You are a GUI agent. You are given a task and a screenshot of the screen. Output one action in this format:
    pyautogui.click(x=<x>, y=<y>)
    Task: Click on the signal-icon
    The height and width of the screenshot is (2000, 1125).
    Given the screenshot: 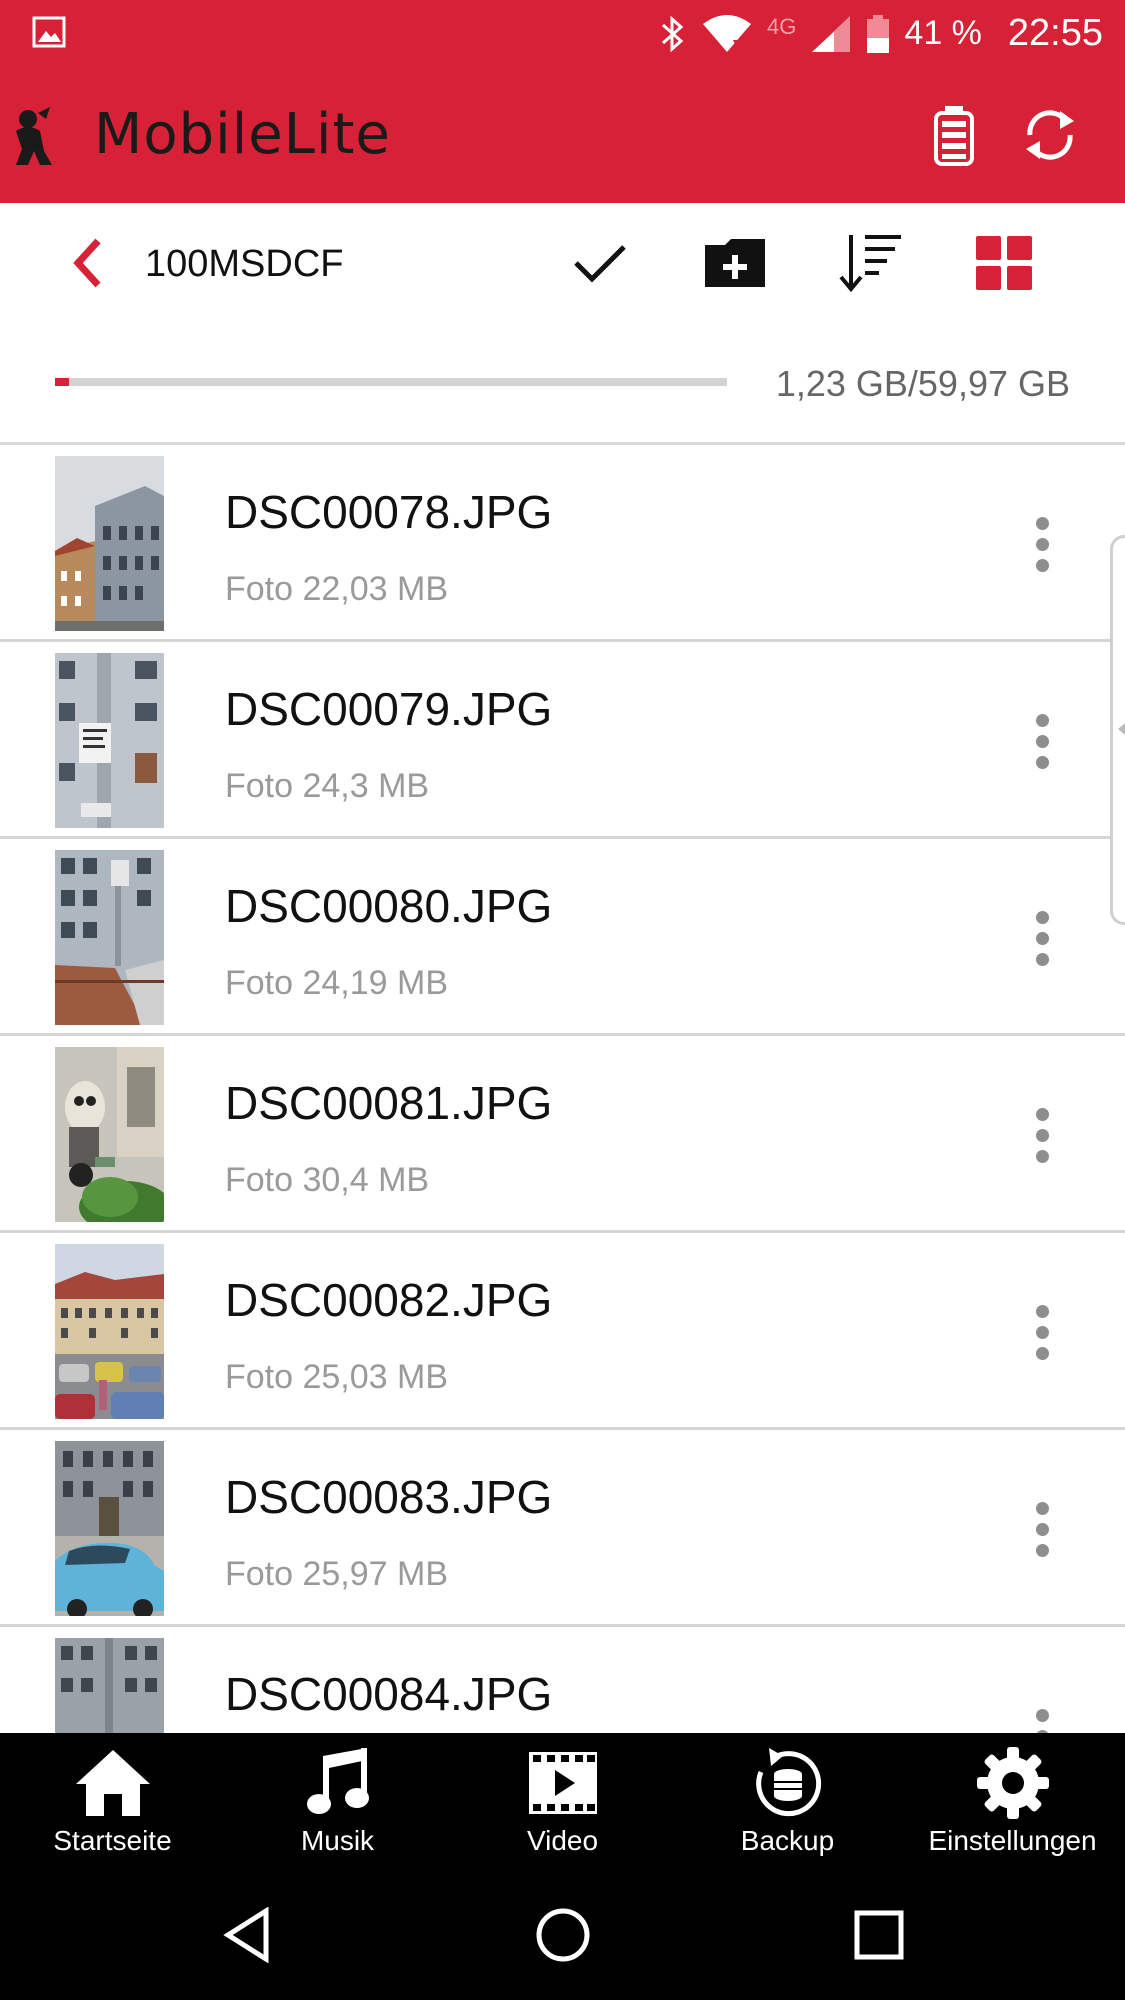 What is the action you would take?
    pyautogui.click(x=831, y=33)
    